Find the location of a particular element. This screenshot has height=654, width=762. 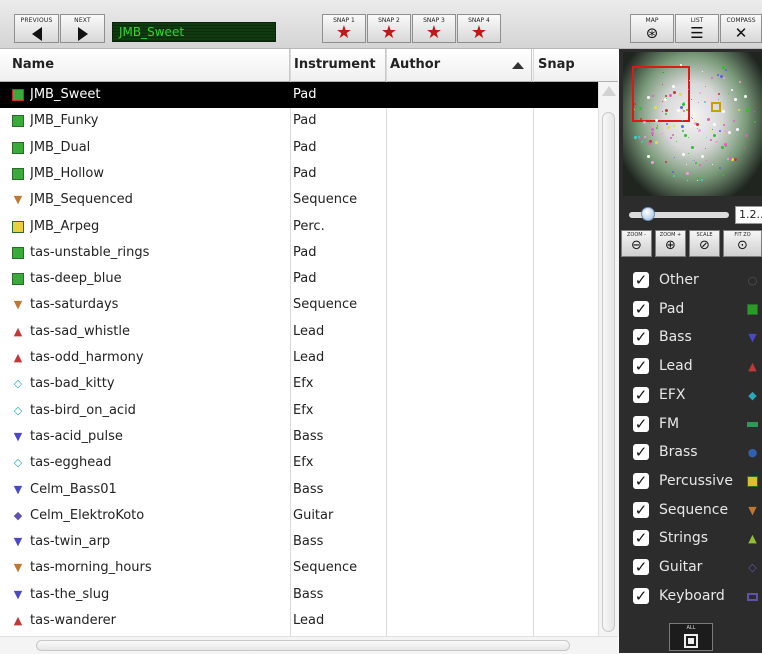

horizontal-scrollbar is located at coordinates (309, 645).